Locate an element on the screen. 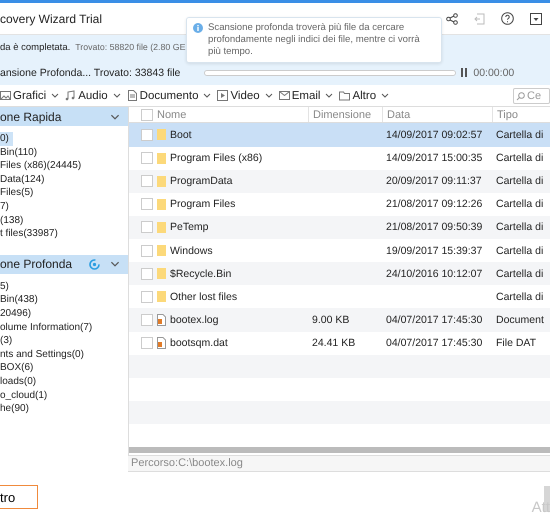 The image size is (550, 520). file-size: 24.41 KB is located at coordinates (334, 343).